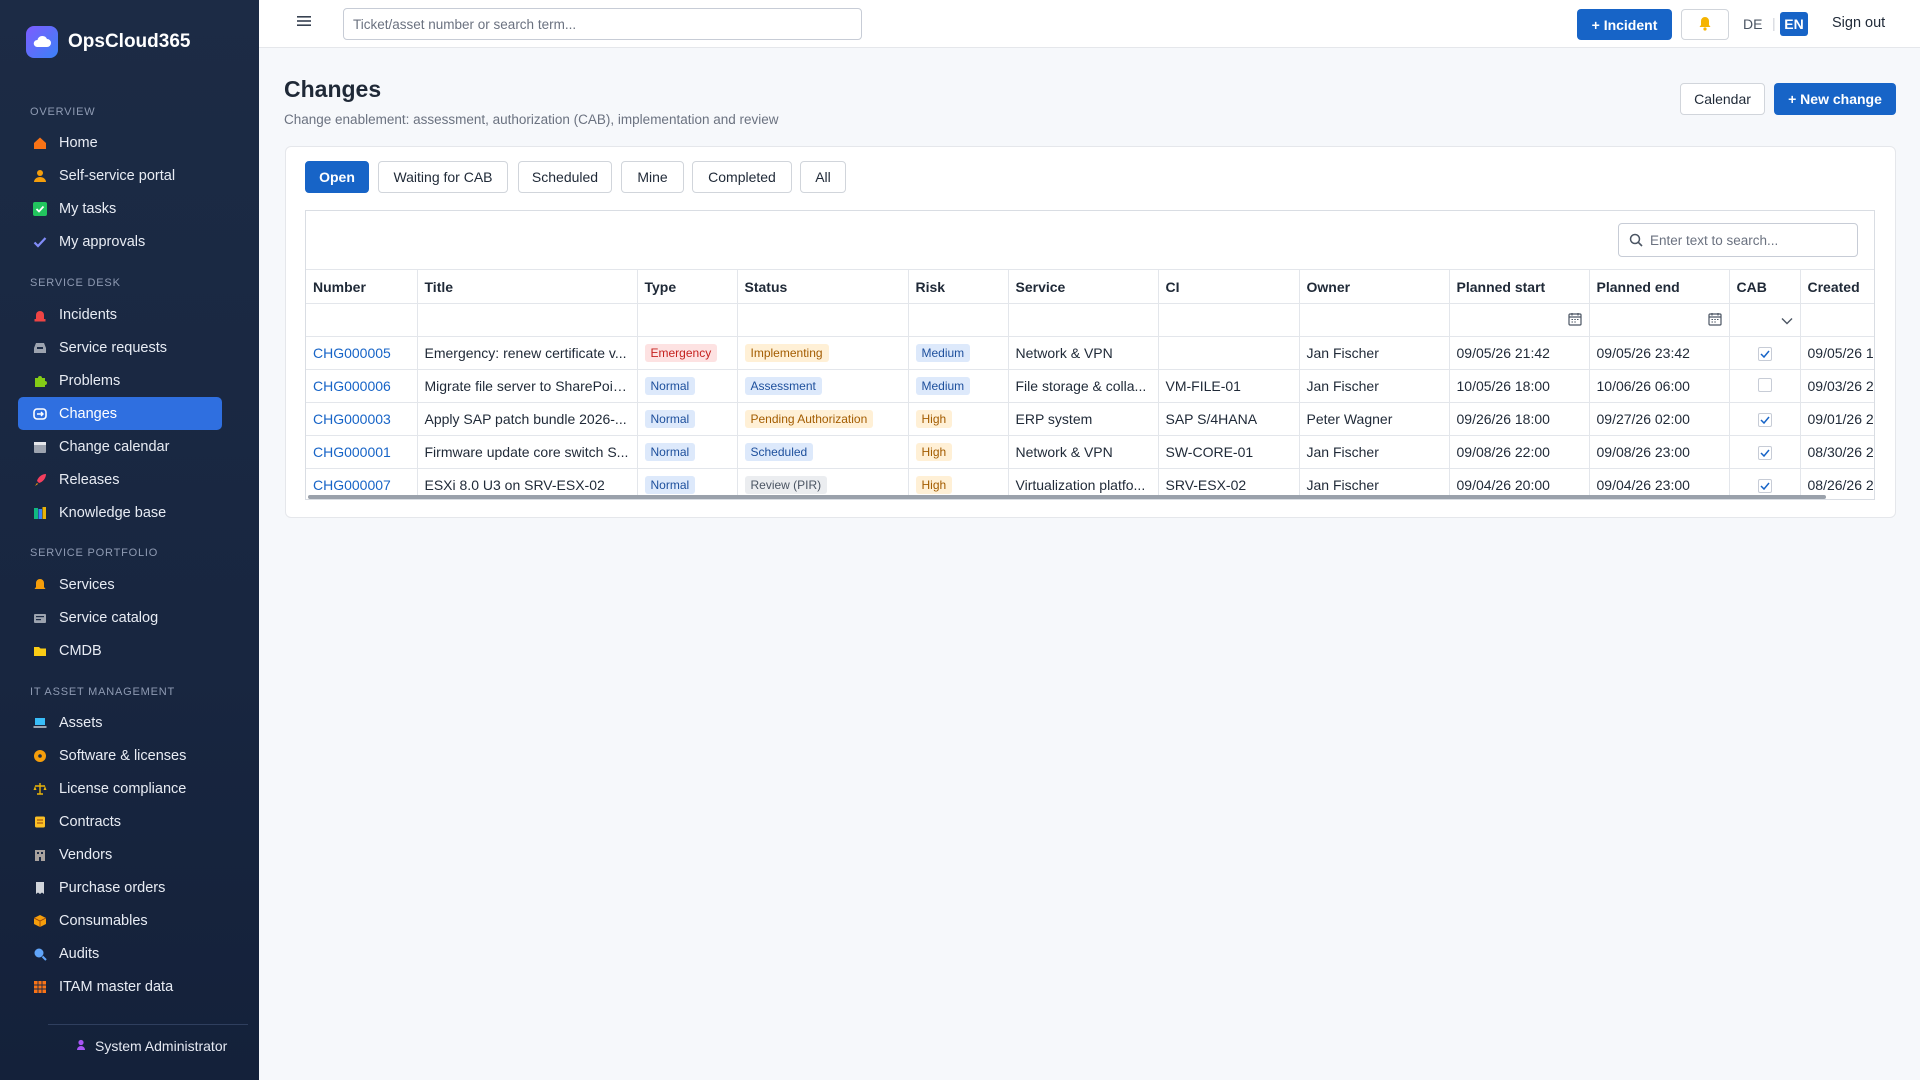 The height and width of the screenshot is (1080, 1920). Describe the element at coordinates (120, 788) in the screenshot. I see `sidebar-item-license-compliance: License compliance` at that location.